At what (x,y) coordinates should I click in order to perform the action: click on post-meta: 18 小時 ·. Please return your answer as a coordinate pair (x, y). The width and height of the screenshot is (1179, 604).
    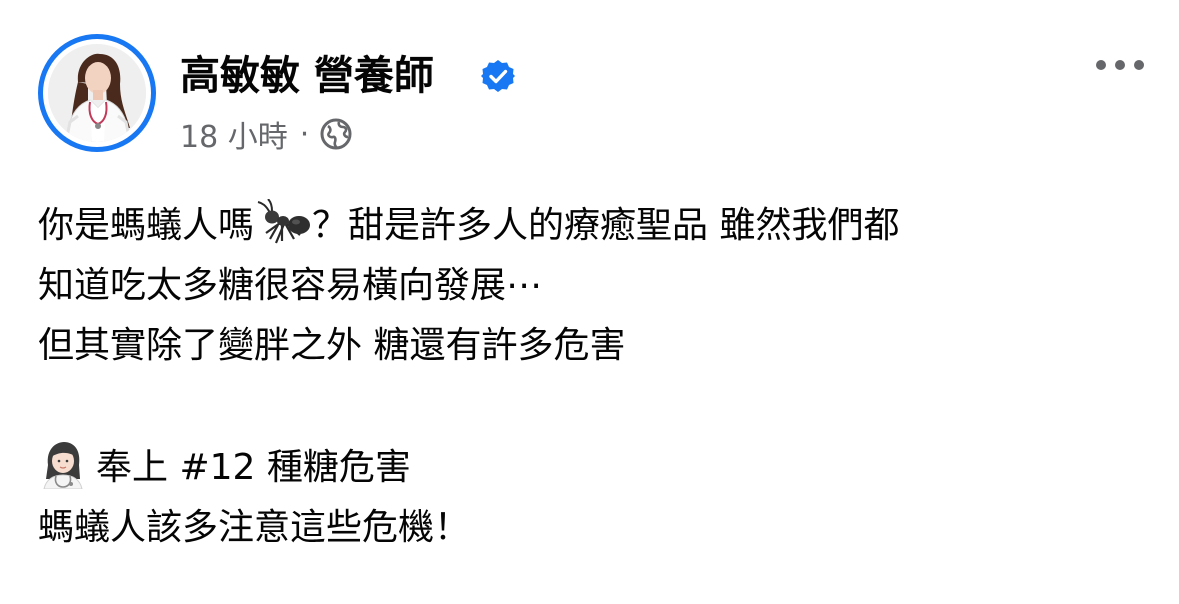
    Looking at the image, I should click on (266, 134).